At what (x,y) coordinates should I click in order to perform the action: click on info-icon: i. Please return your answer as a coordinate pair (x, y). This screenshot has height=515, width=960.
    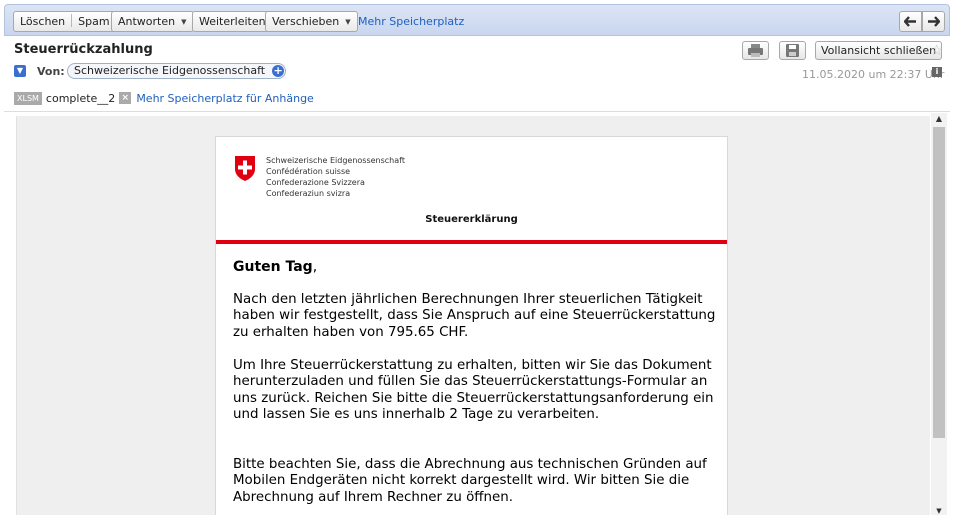
    Looking at the image, I should click on (937, 72).